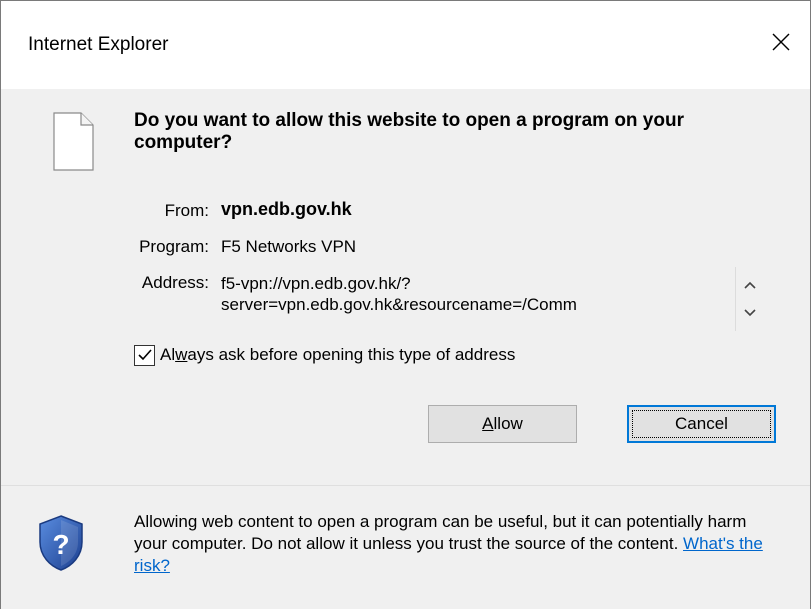 This screenshot has height=609, width=811. I want to click on security-shield-icon: ?, so click(61, 543).